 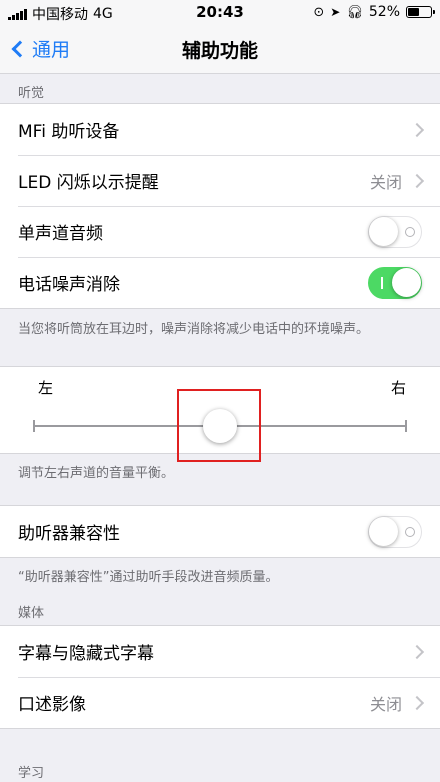 I want to click on row-subtitles-captioning: 字幕与隐藏式字幕, so click(x=220, y=651).